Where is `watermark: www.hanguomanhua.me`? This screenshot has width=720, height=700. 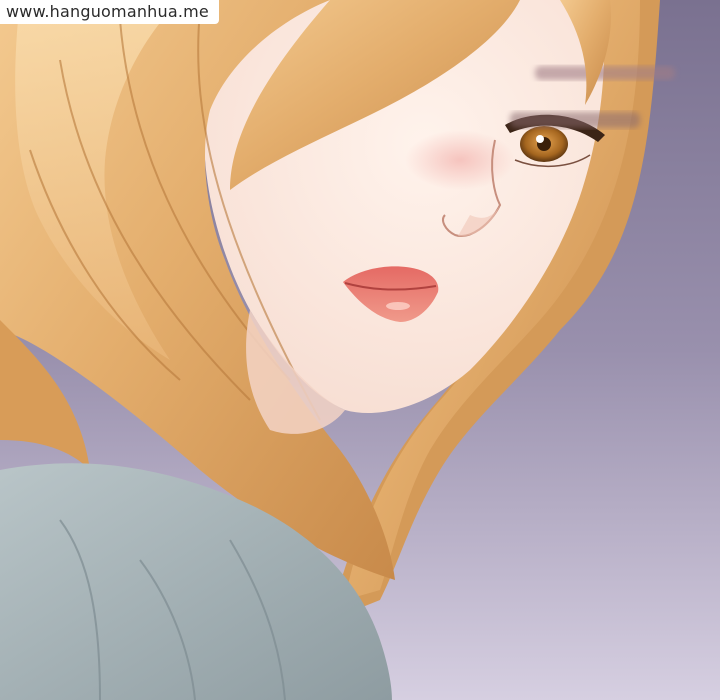
watermark: www.hanguomanhua.me is located at coordinates (109, 12).